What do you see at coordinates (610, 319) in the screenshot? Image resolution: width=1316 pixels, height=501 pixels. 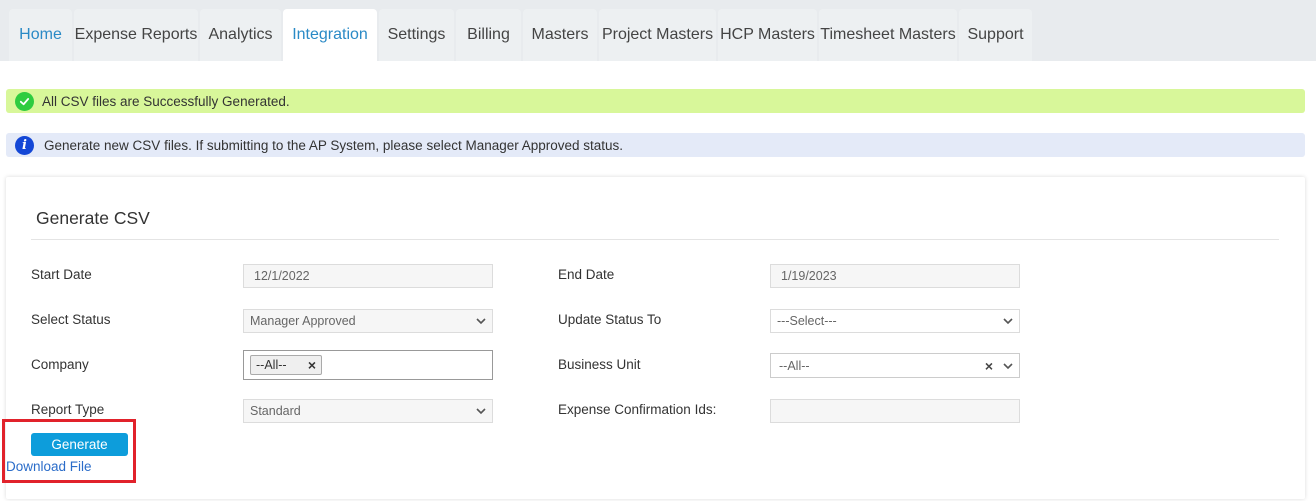 I see `update-status-label: Update Status To` at bounding box center [610, 319].